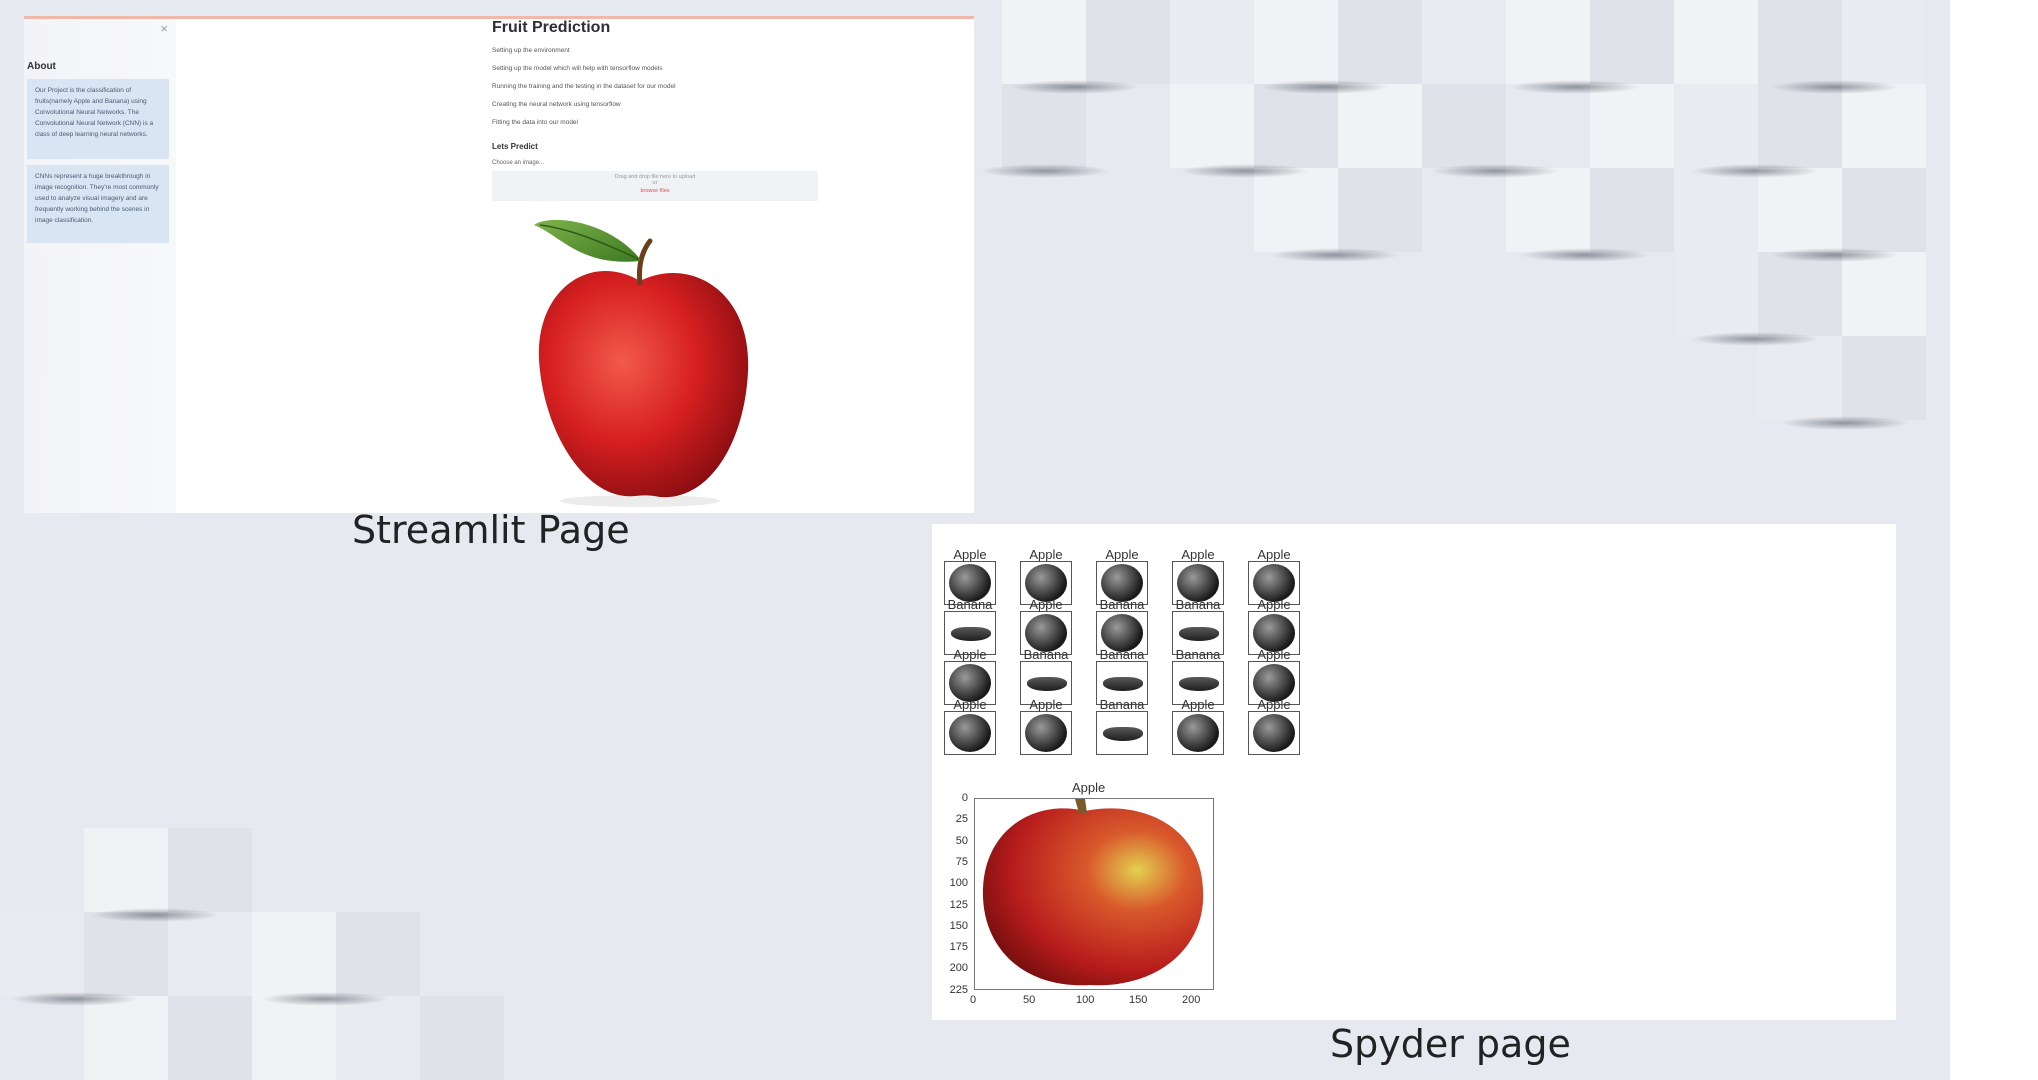 The height and width of the screenshot is (1080, 2038). I want to click on big-image-title: Apple, so click(1089, 787).